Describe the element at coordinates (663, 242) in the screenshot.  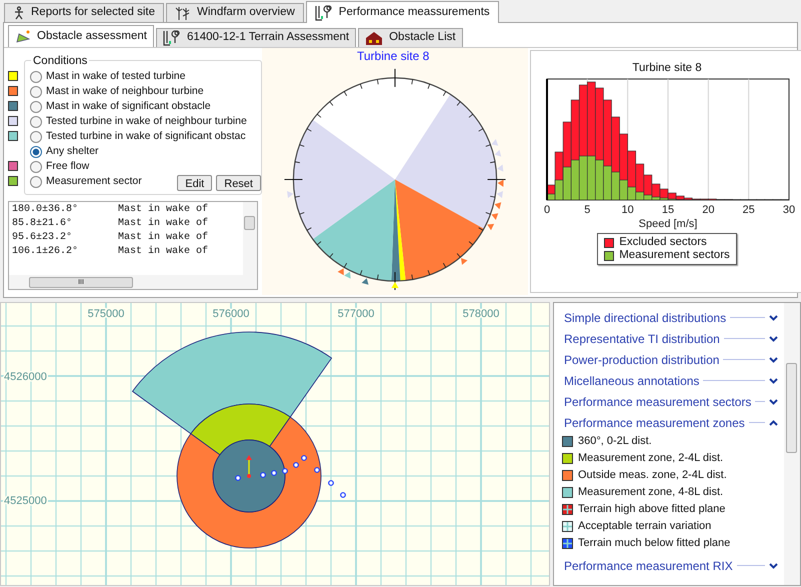
I see `legend-label: Excluded sectors` at that location.